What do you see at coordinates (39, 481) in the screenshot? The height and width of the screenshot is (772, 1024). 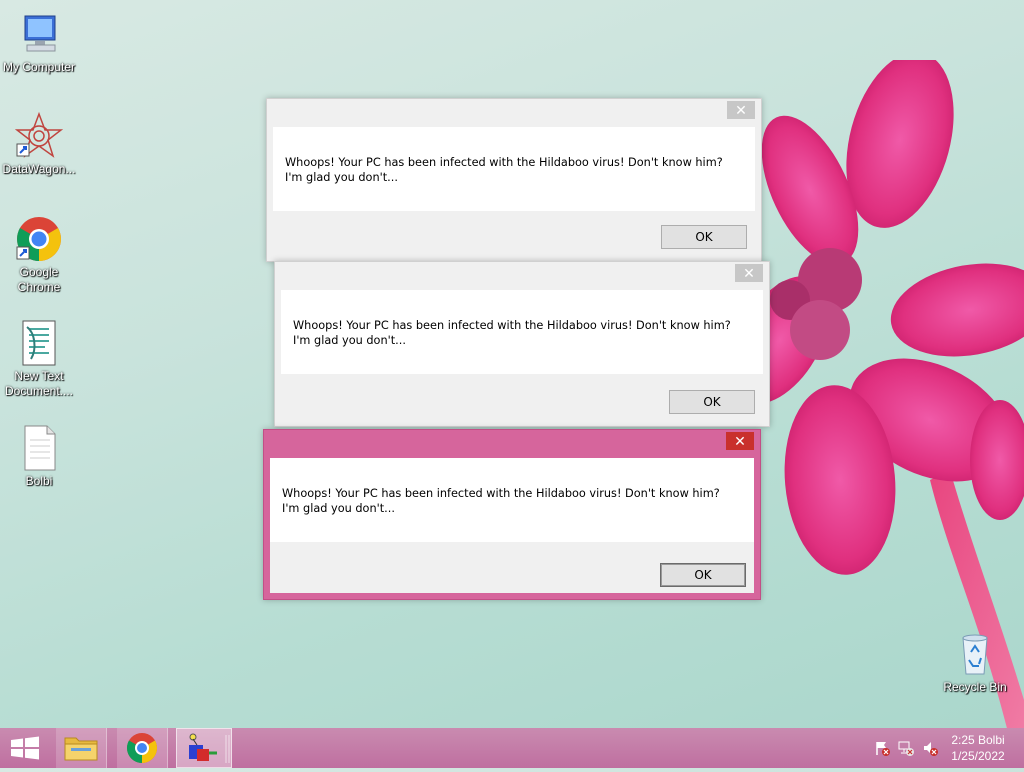 I see `desktop-icon-label: Bolbi` at bounding box center [39, 481].